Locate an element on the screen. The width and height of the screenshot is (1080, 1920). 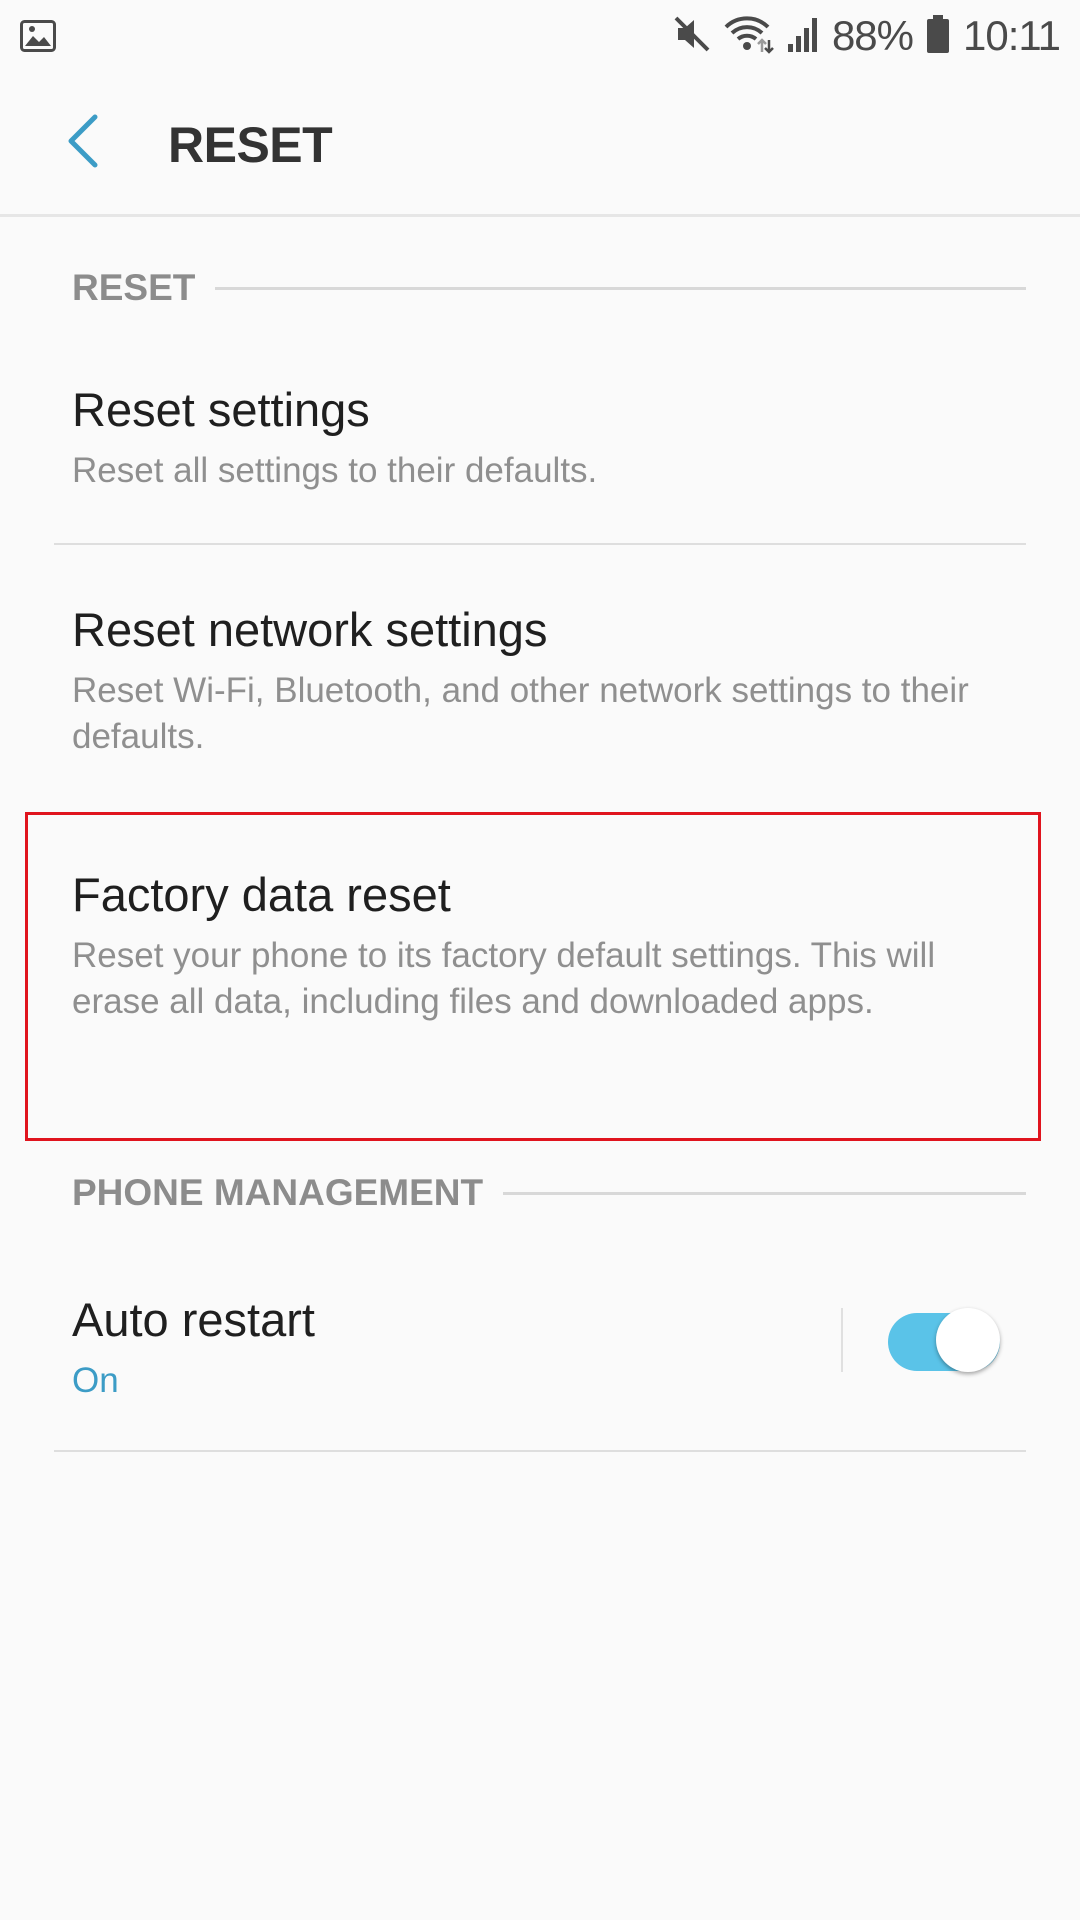
mute-icon is located at coordinates (692, 36).